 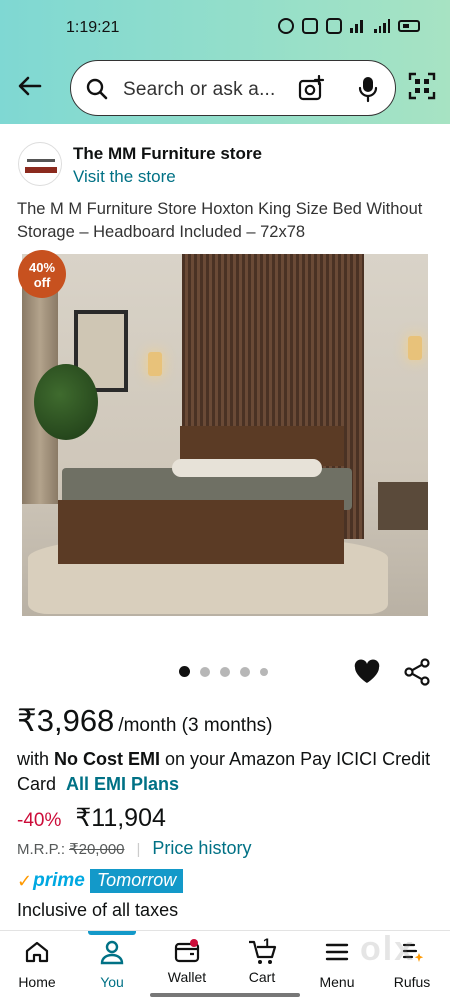 What do you see at coordinates (195, 725) in the screenshot?
I see `emi-price-suffix: /month (3 months)` at bounding box center [195, 725].